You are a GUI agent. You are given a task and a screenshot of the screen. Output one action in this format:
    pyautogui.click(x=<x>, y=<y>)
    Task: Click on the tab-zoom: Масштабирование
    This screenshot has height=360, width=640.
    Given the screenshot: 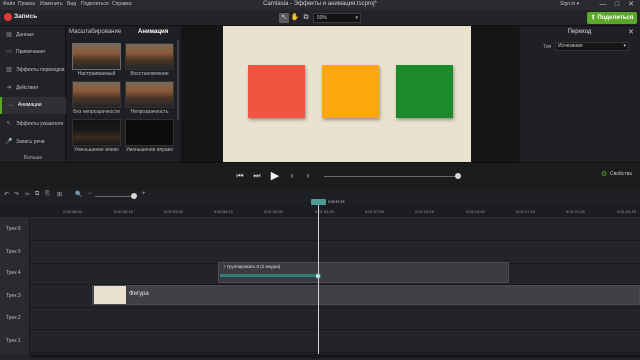 What is the action you would take?
    pyautogui.click(x=95, y=32)
    